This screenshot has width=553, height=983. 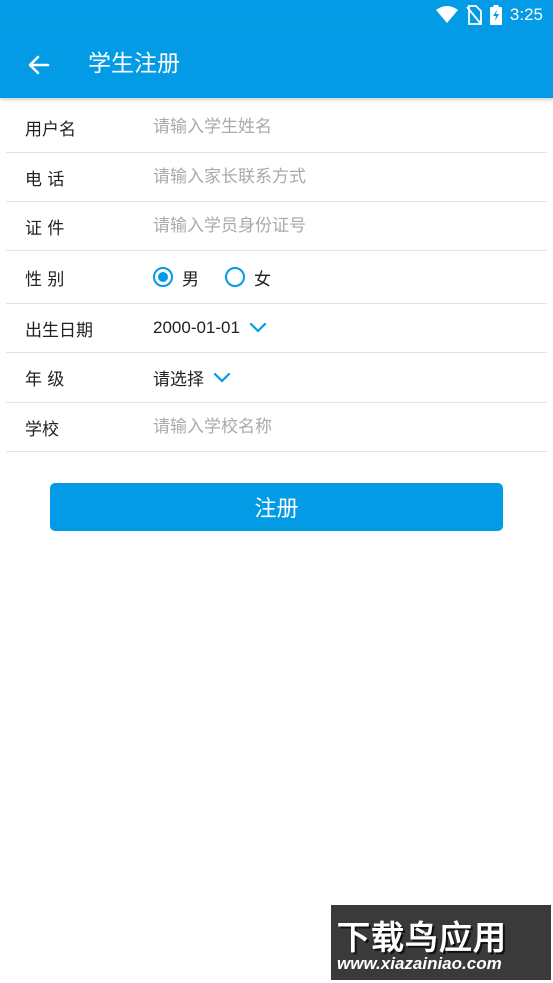 I want to click on back-button, so click(x=39, y=65).